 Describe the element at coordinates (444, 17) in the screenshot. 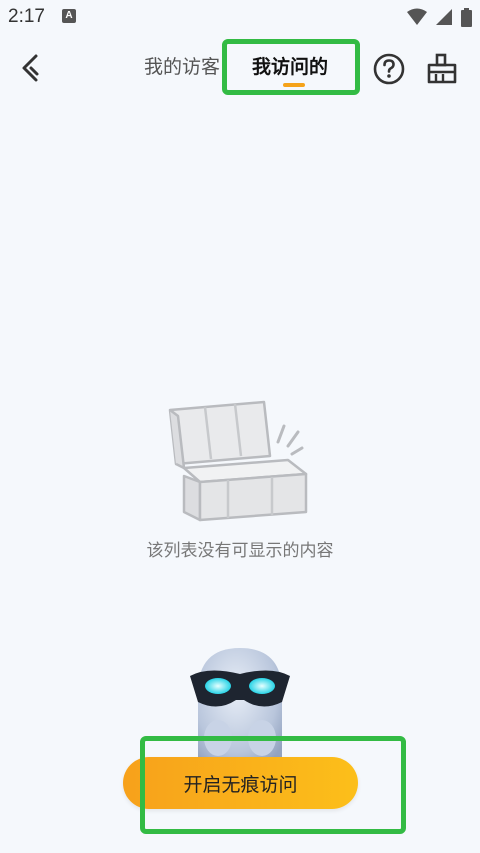

I see `cell-signal-icon` at that location.